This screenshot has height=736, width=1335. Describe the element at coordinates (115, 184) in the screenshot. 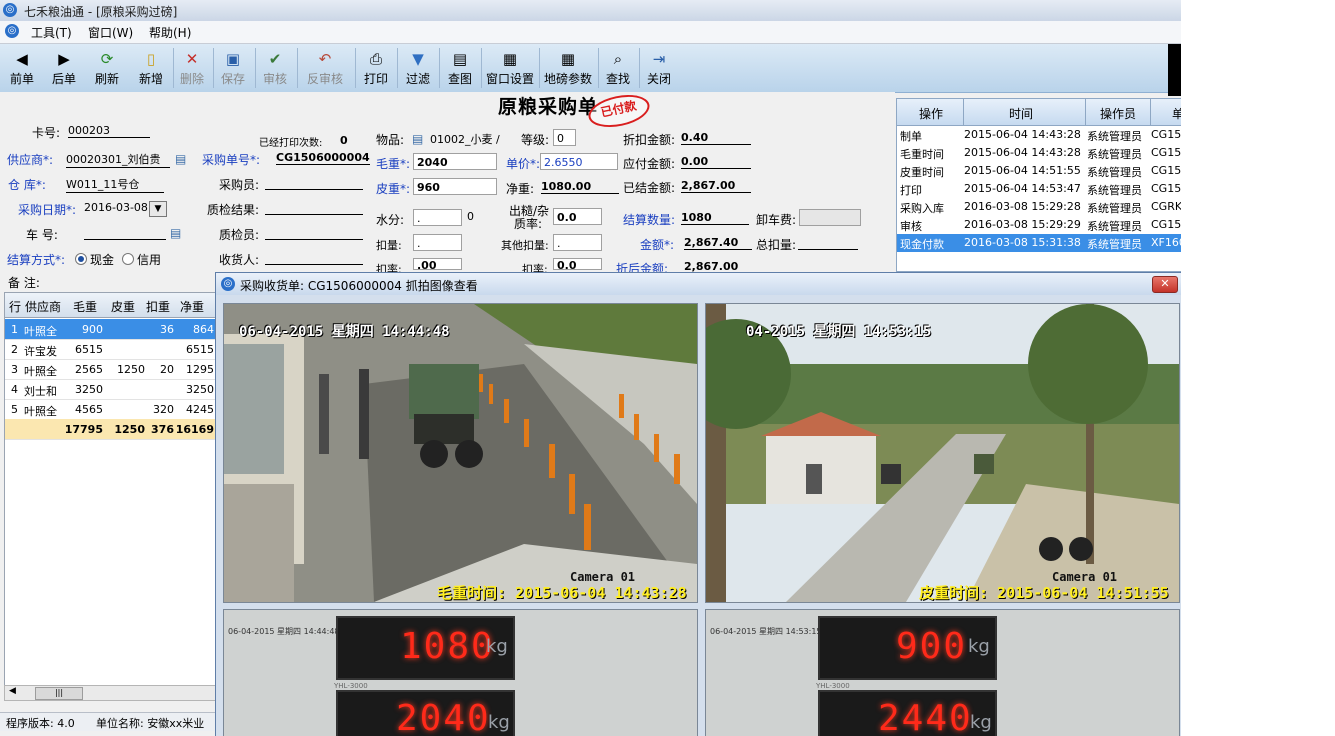

I see `warehouse-field: W011_11号仓` at that location.